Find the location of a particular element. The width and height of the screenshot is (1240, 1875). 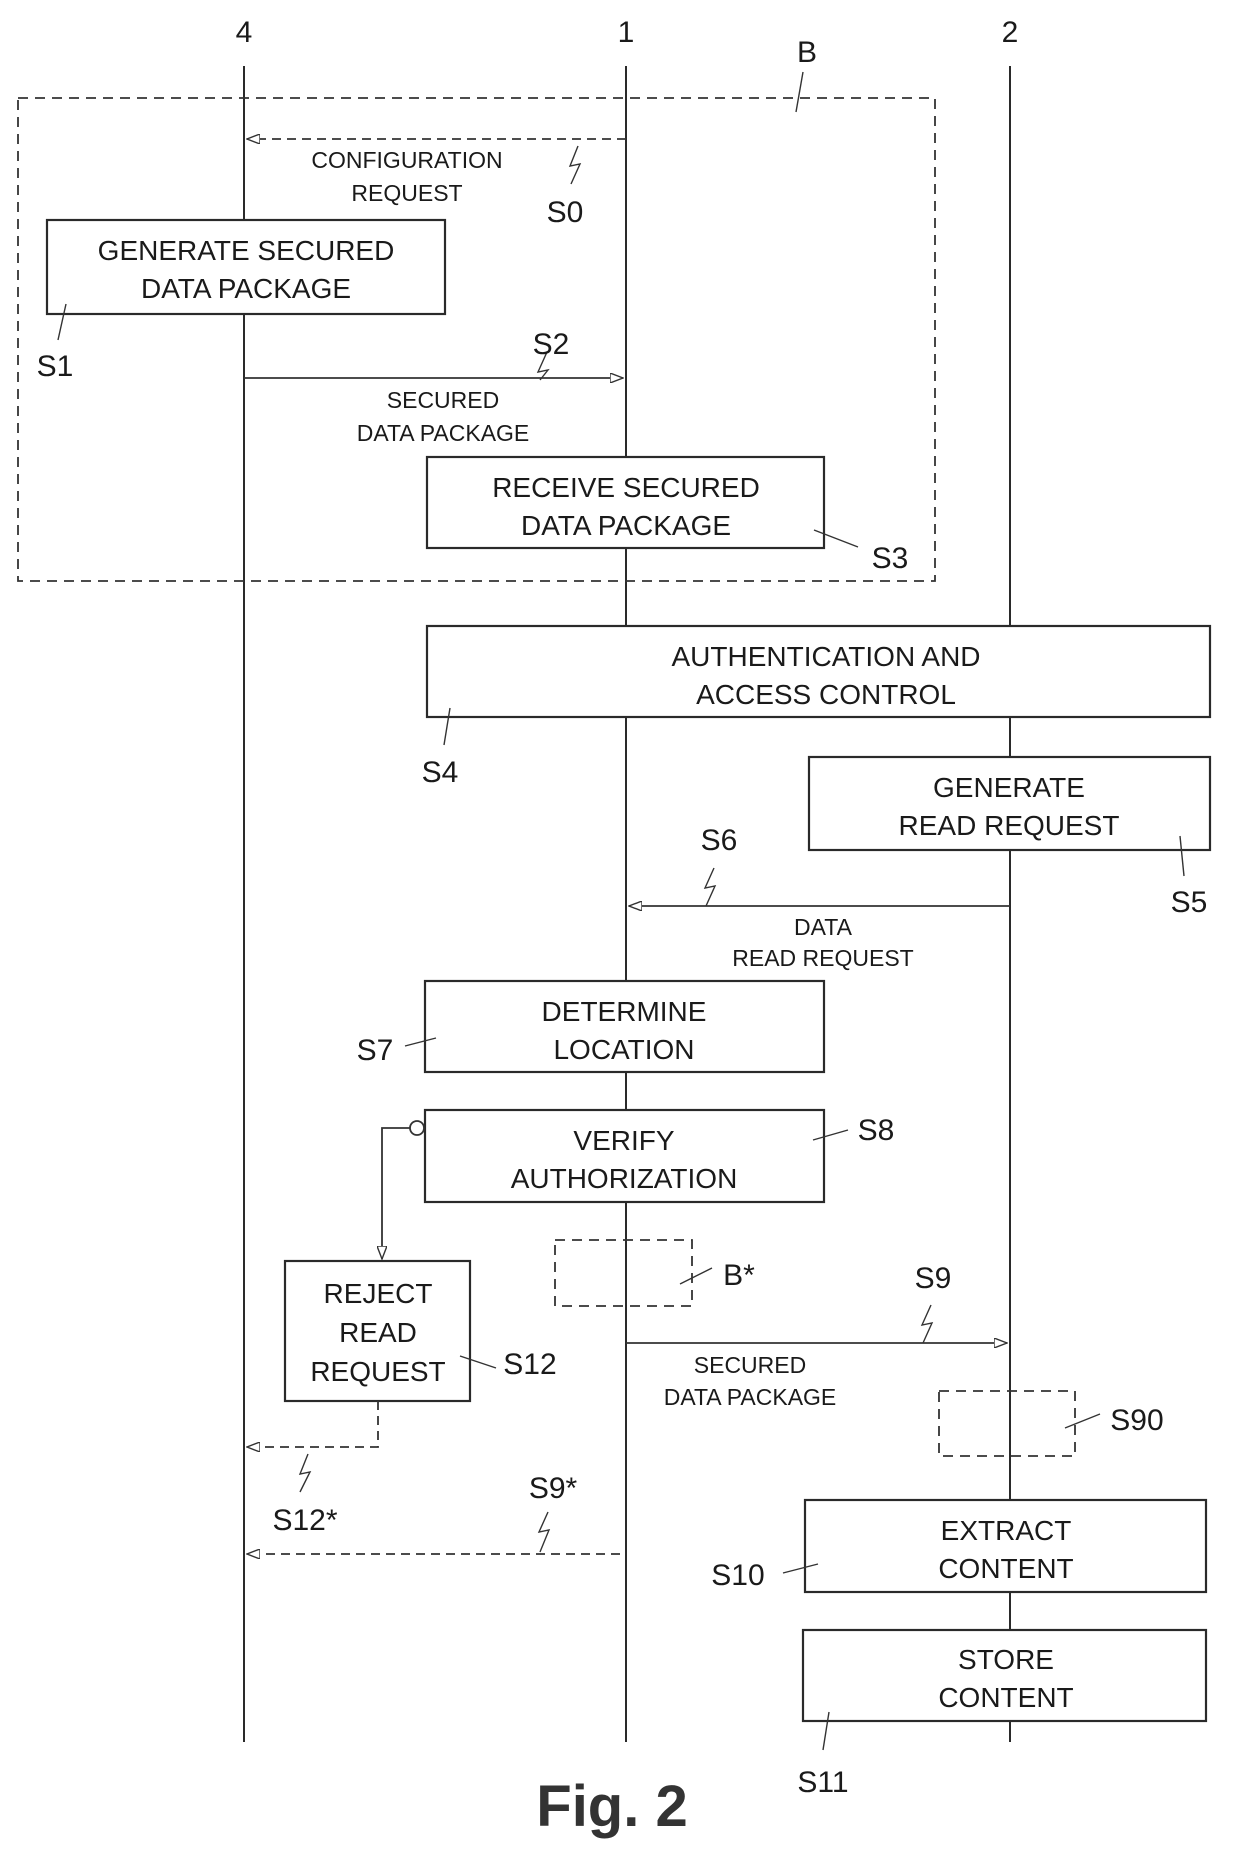

ref-s9: S9 is located at coordinates (933, 1278).